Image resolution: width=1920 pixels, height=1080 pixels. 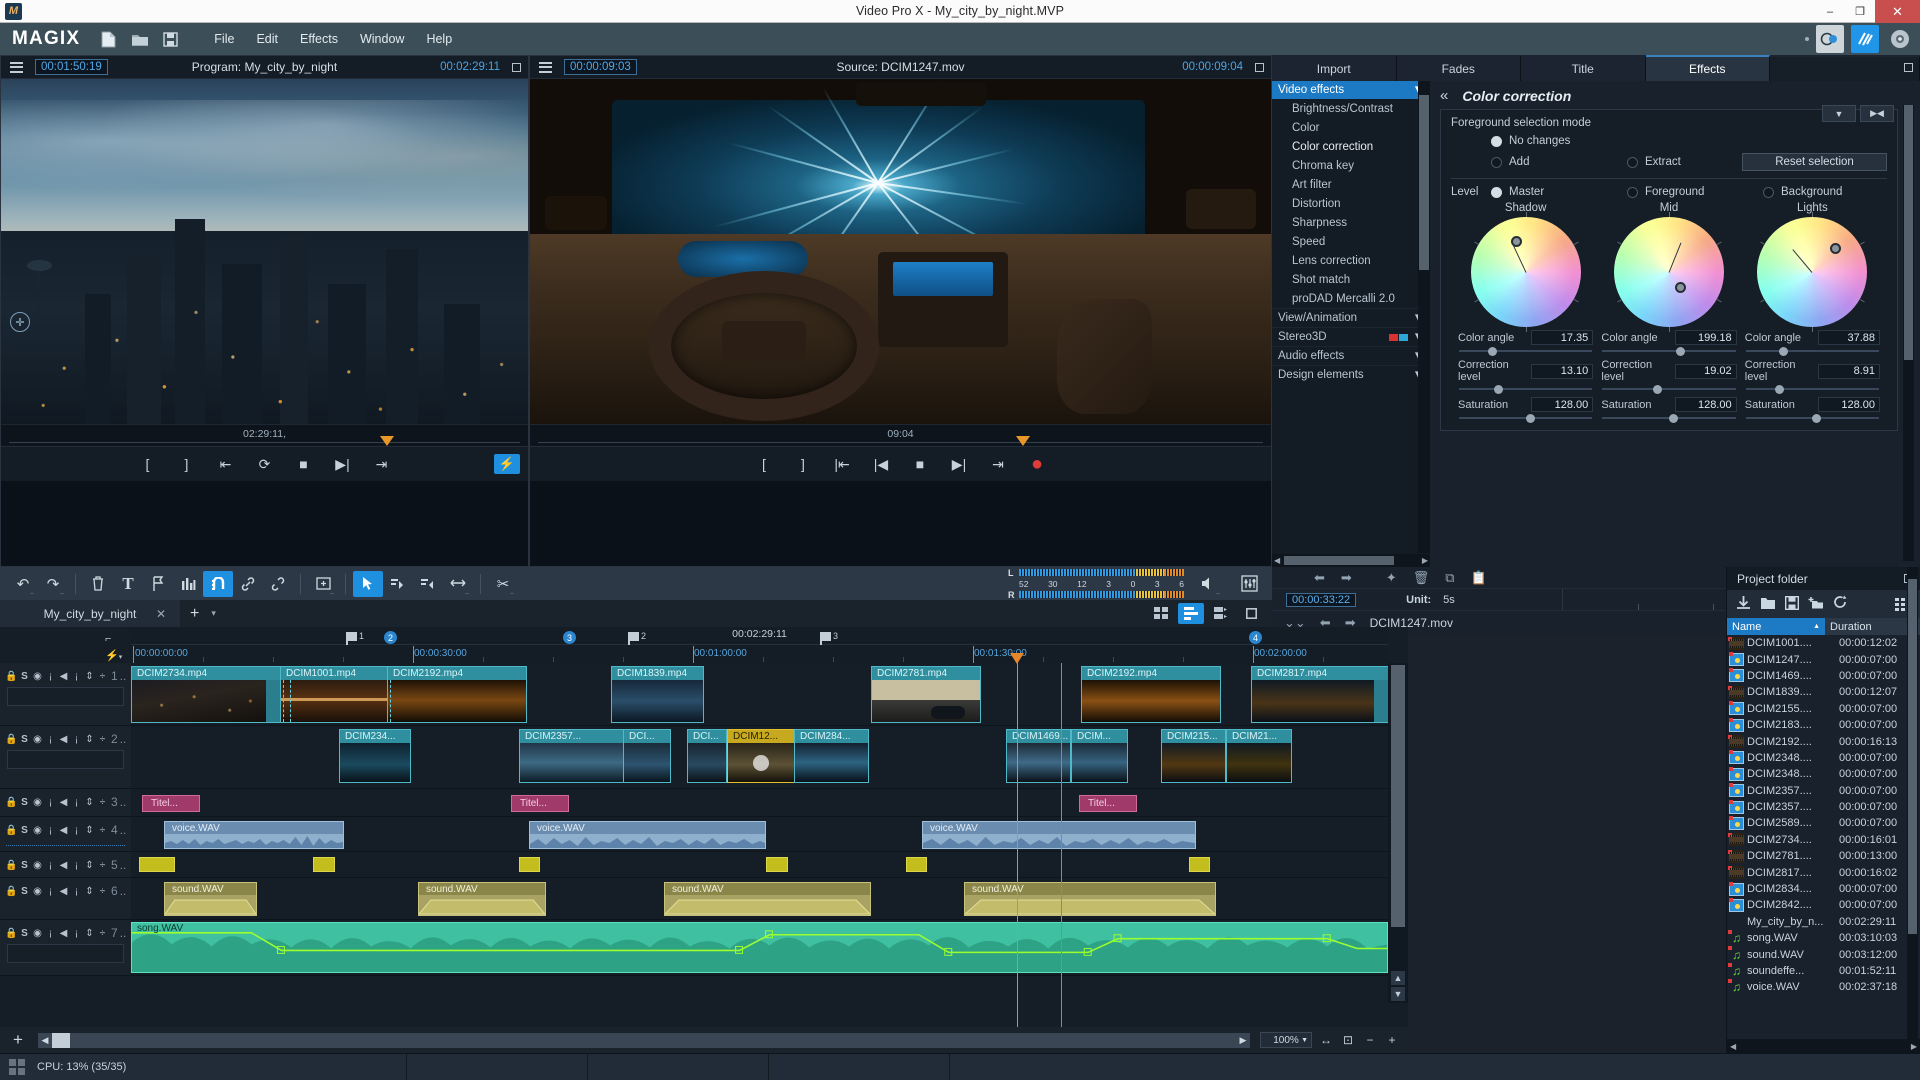 I want to click on mixer-icon, so click(x=1249, y=584).